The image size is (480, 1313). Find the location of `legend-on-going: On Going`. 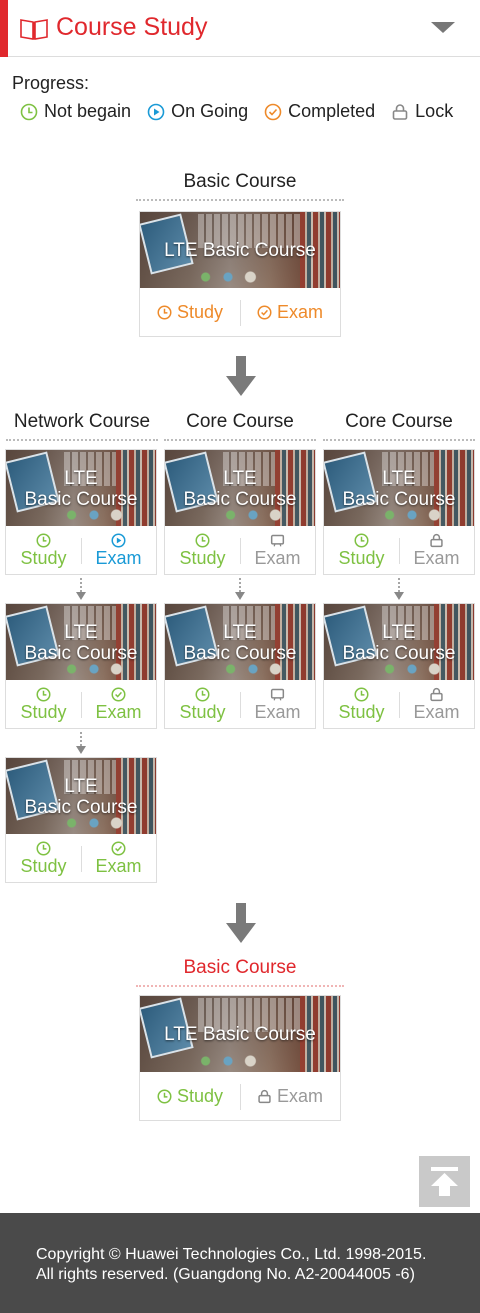

legend-on-going: On Going is located at coordinates (197, 111).